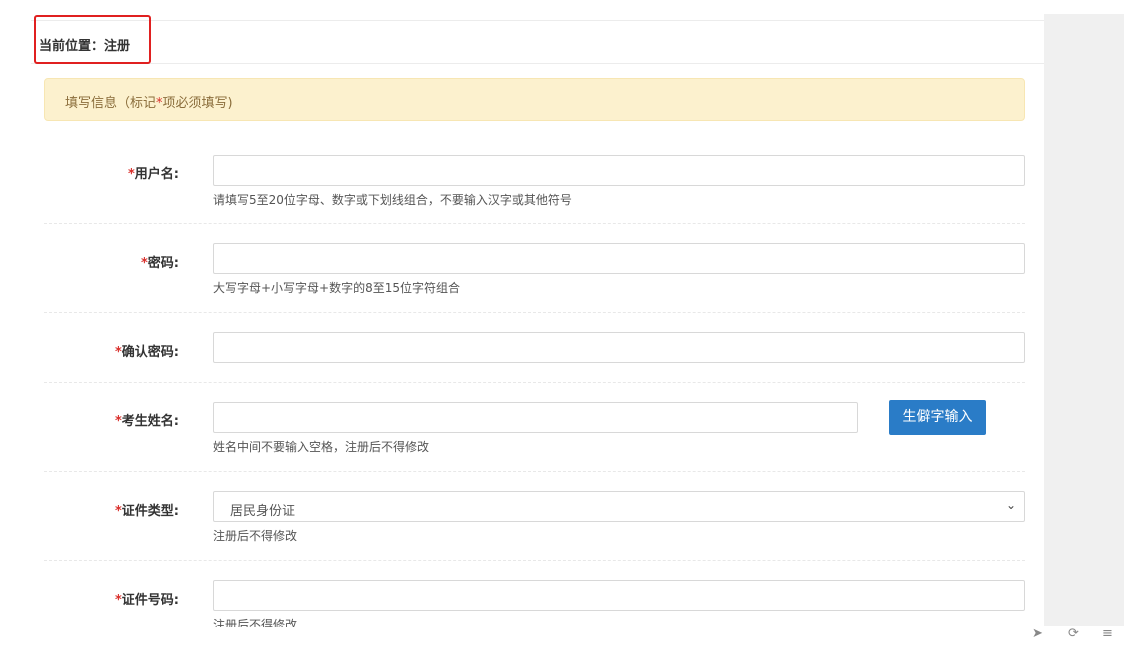 The height and width of the screenshot is (645, 1141). Describe the element at coordinates (937, 417) in the screenshot. I see `rare-character-input-button: 生僻字输入` at that location.